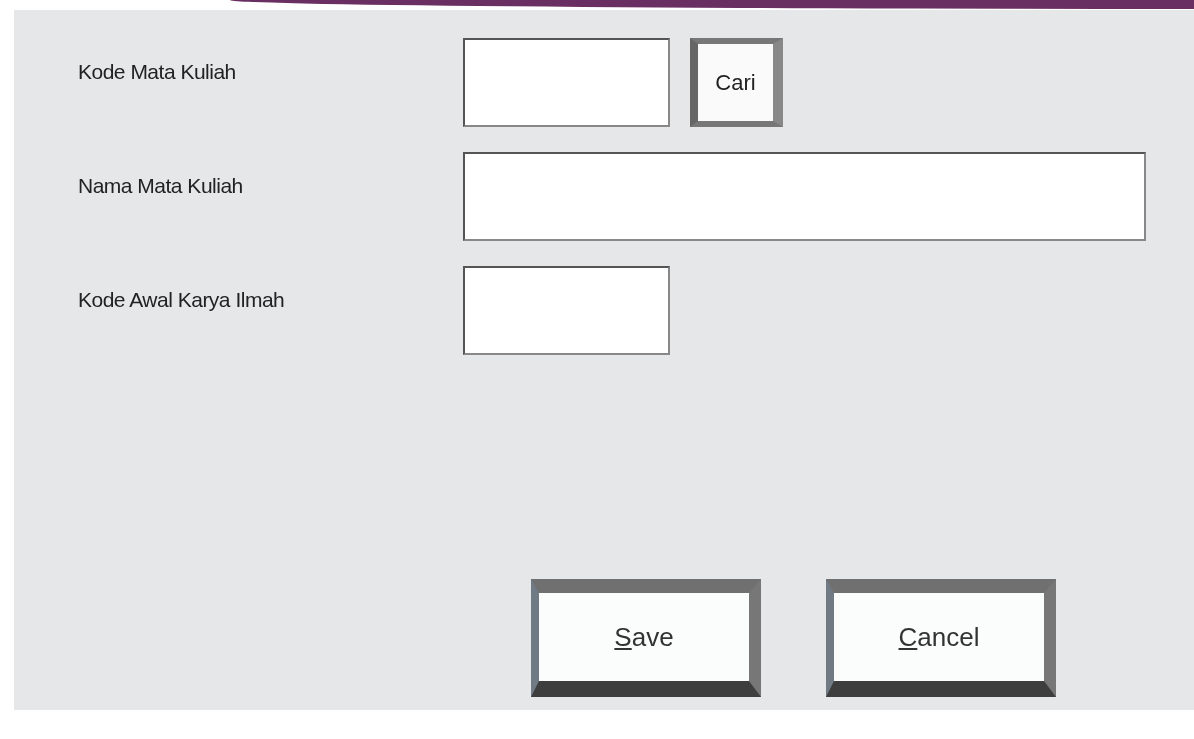  Describe the element at coordinates (941, 638) in the screenshot. I see `cancel-button: Cancel` at that location.